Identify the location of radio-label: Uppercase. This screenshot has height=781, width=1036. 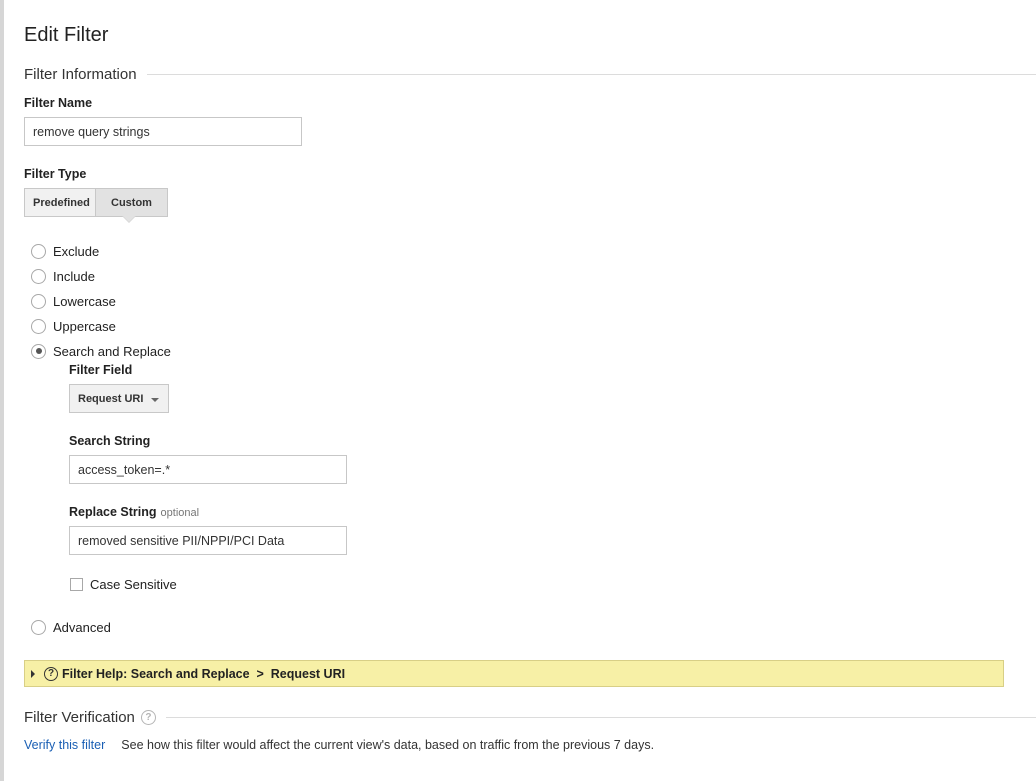
(84, 326).